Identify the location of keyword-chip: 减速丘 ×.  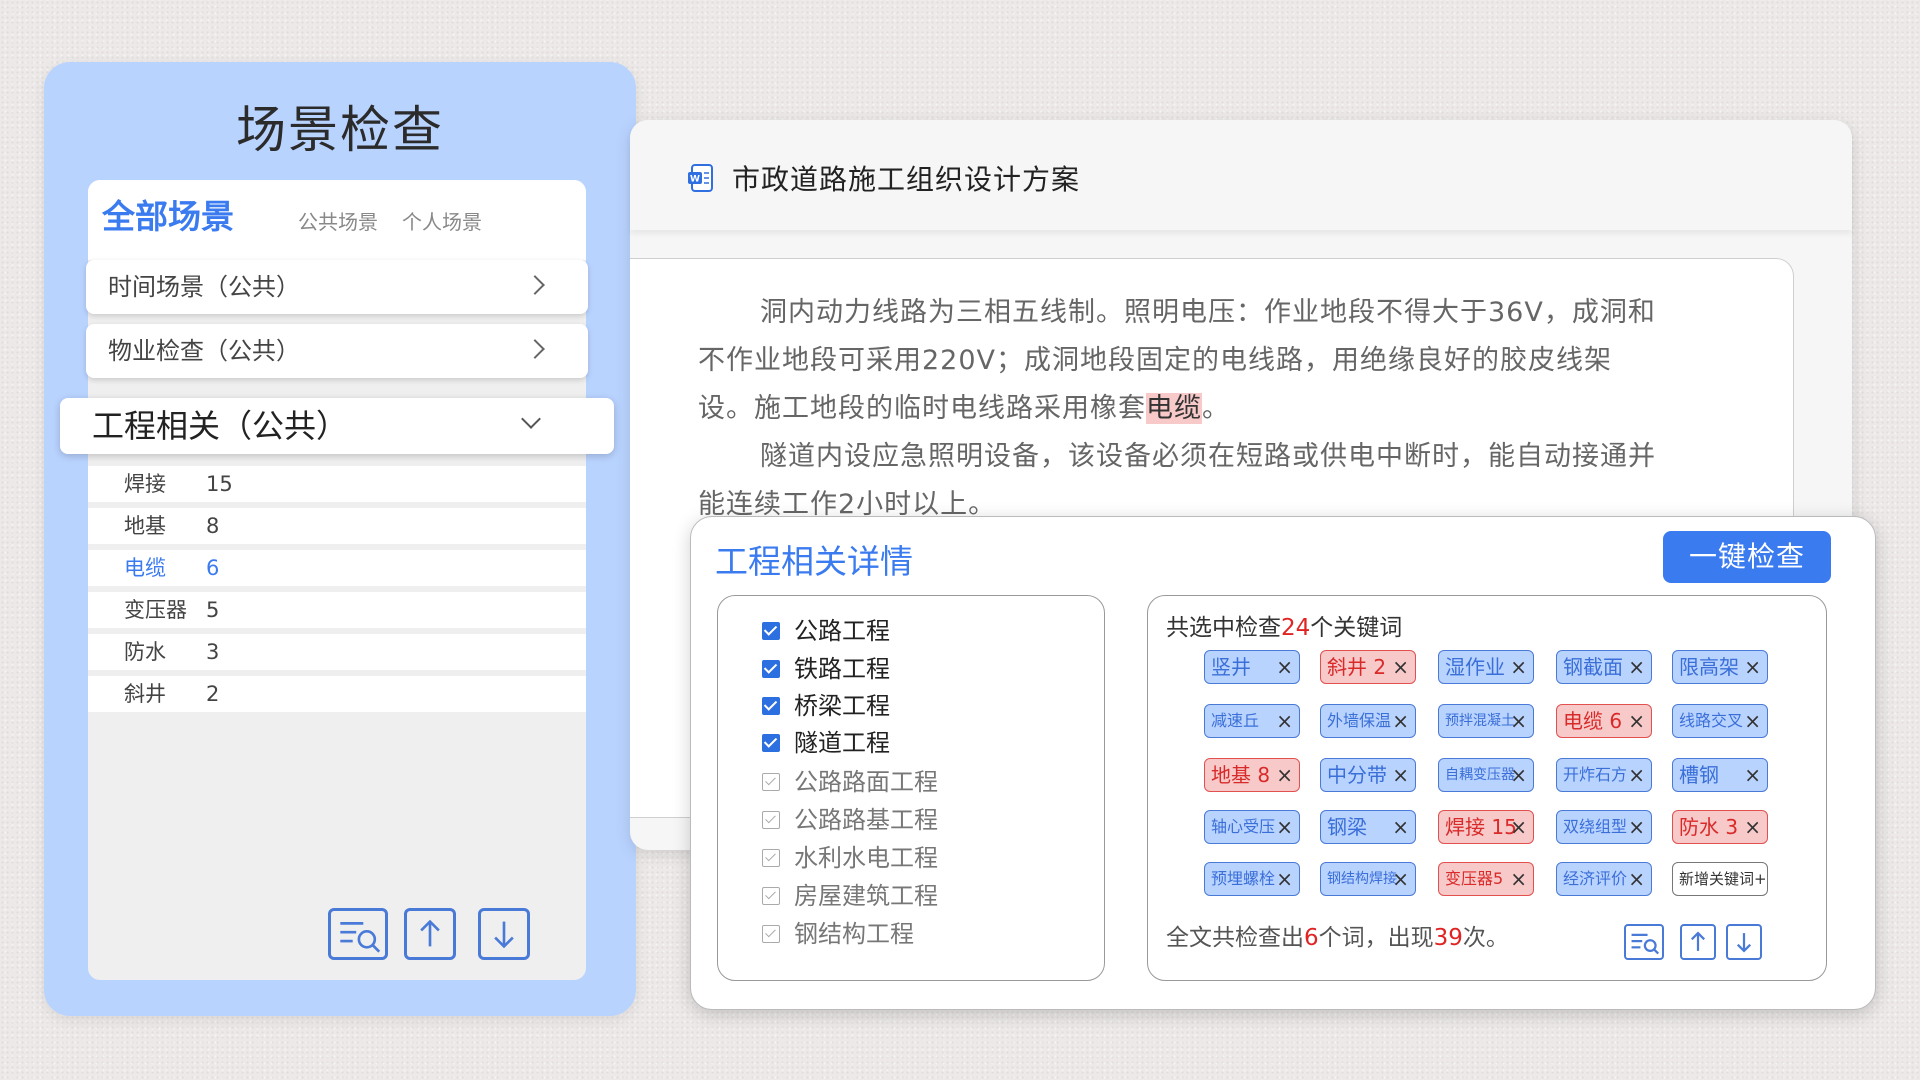
(1252, 721).